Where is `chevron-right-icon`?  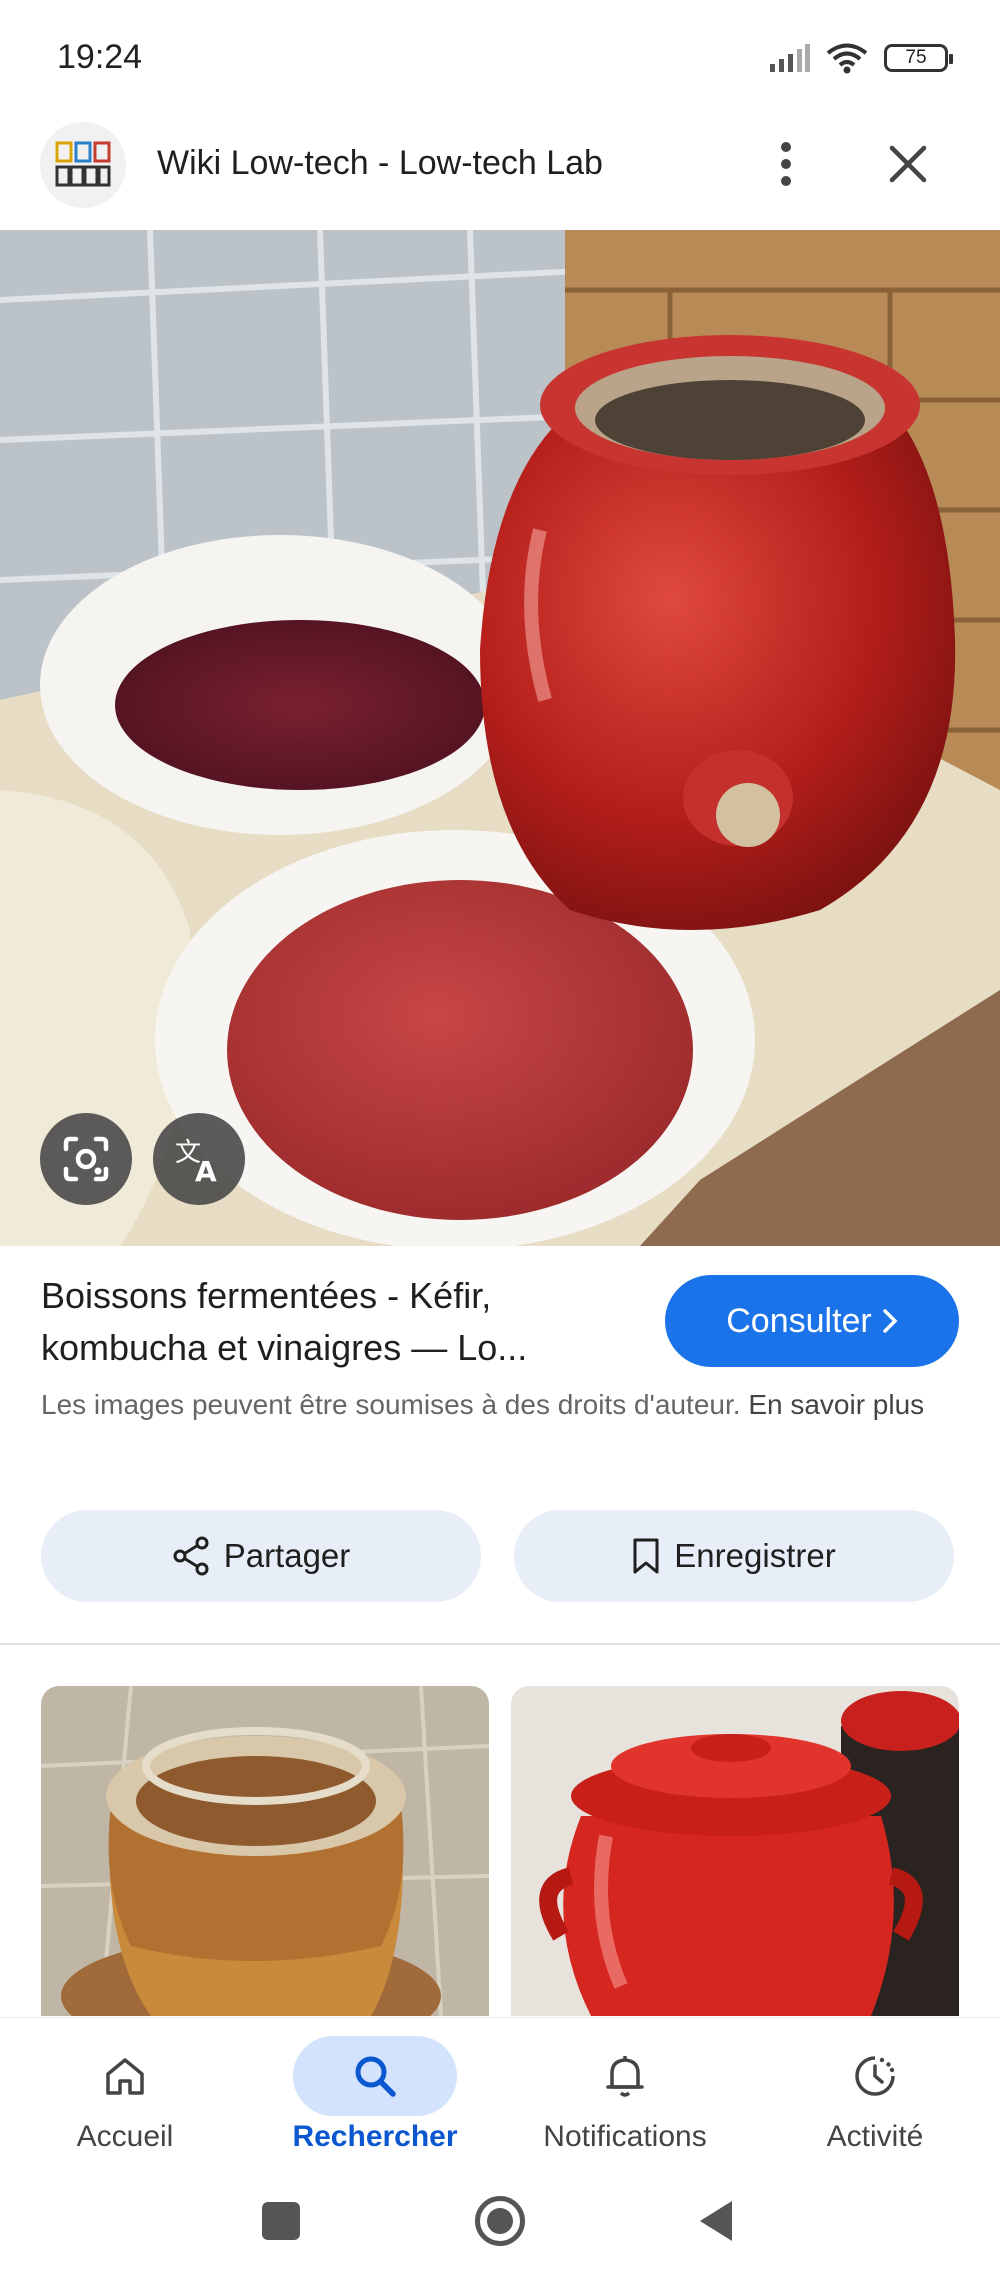
chevron-right-icon is located at coordinates (890, 1321).